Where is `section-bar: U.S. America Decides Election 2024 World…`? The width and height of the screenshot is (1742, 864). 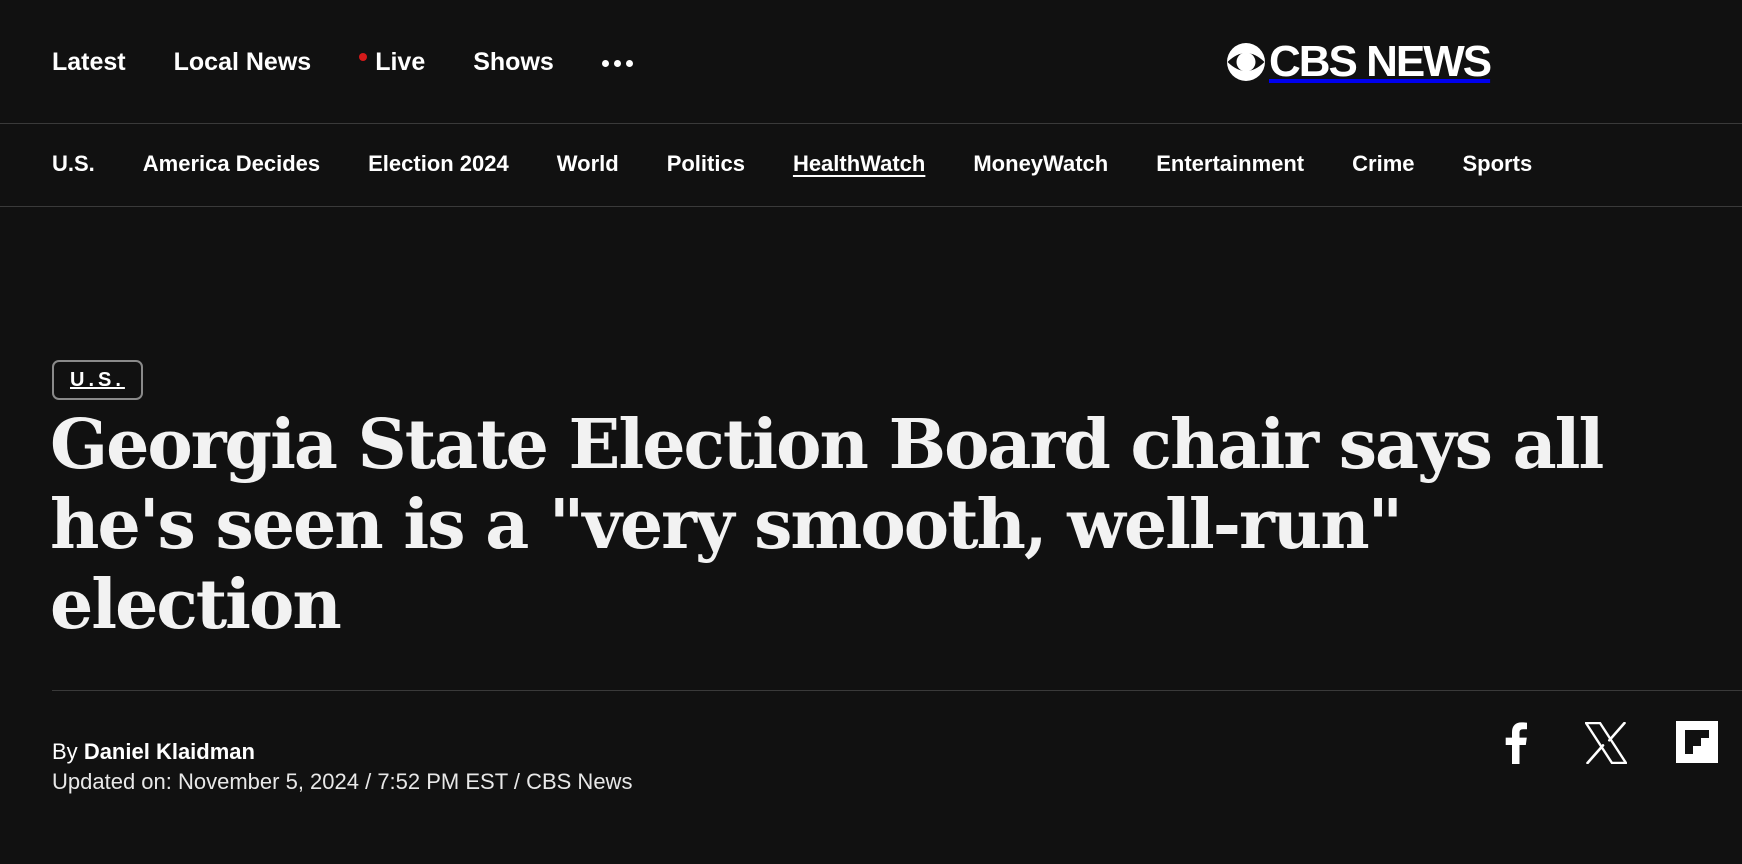 section-bar: U.S. America Decides Election 2024 World… is located at coordinates (871, 165).